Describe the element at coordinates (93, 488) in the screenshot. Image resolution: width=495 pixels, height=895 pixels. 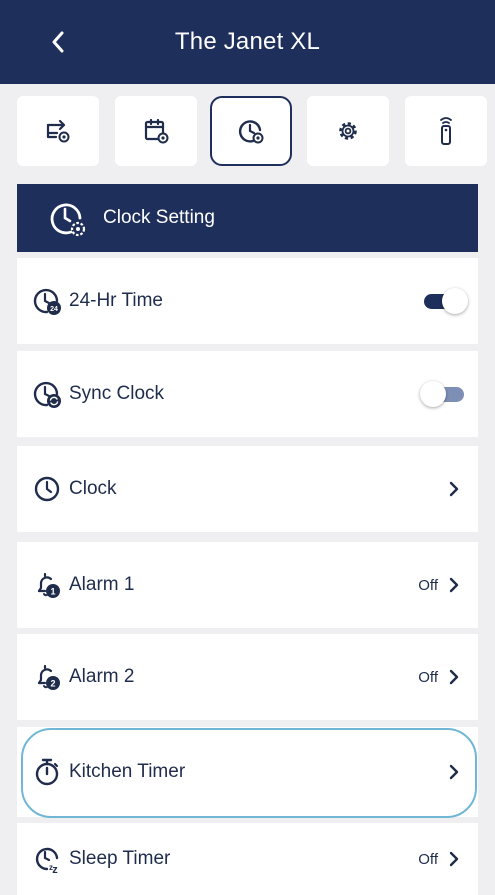
I see `row-label: Clock` at that location.